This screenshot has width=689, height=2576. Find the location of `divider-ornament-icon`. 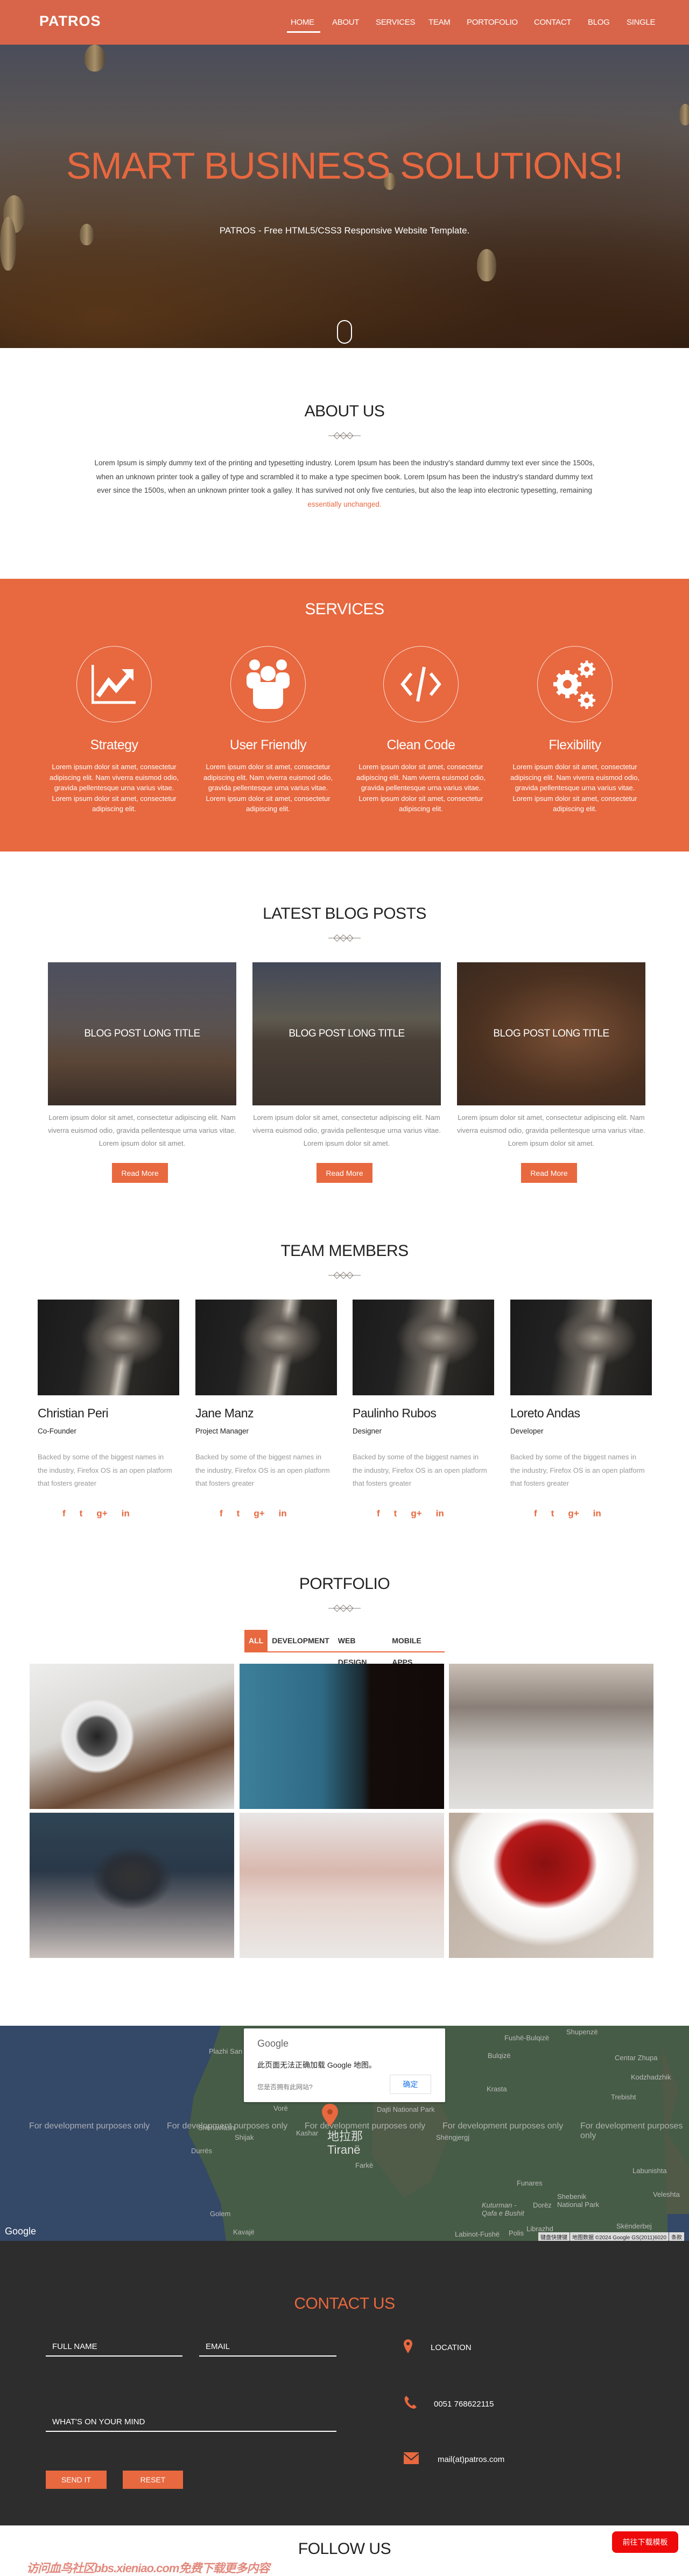

divider-ornament-icon is located at coordinates (344, 435).